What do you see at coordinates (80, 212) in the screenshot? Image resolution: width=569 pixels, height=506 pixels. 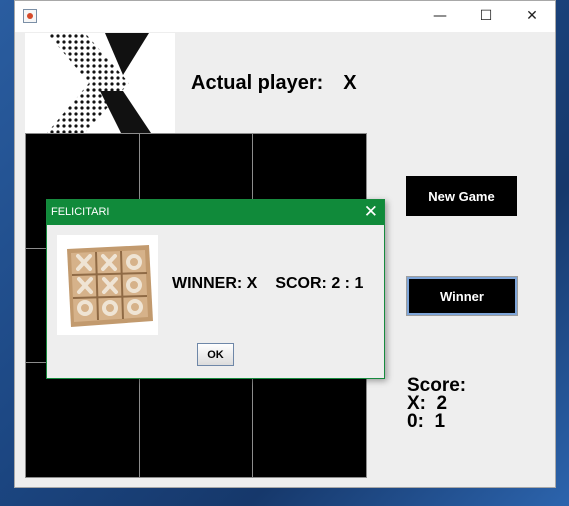 I see `dialog-title: FELICITARI` at bounding box center [80, 212].